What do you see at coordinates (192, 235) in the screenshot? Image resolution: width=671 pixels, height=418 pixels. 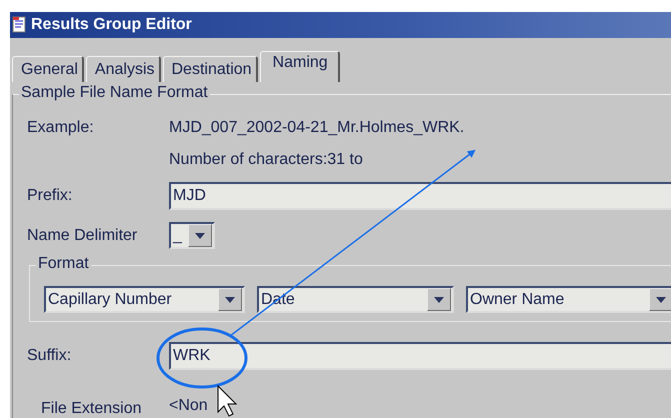 I see `name-delimiter-combo: _` at bounding box center [192, 235].